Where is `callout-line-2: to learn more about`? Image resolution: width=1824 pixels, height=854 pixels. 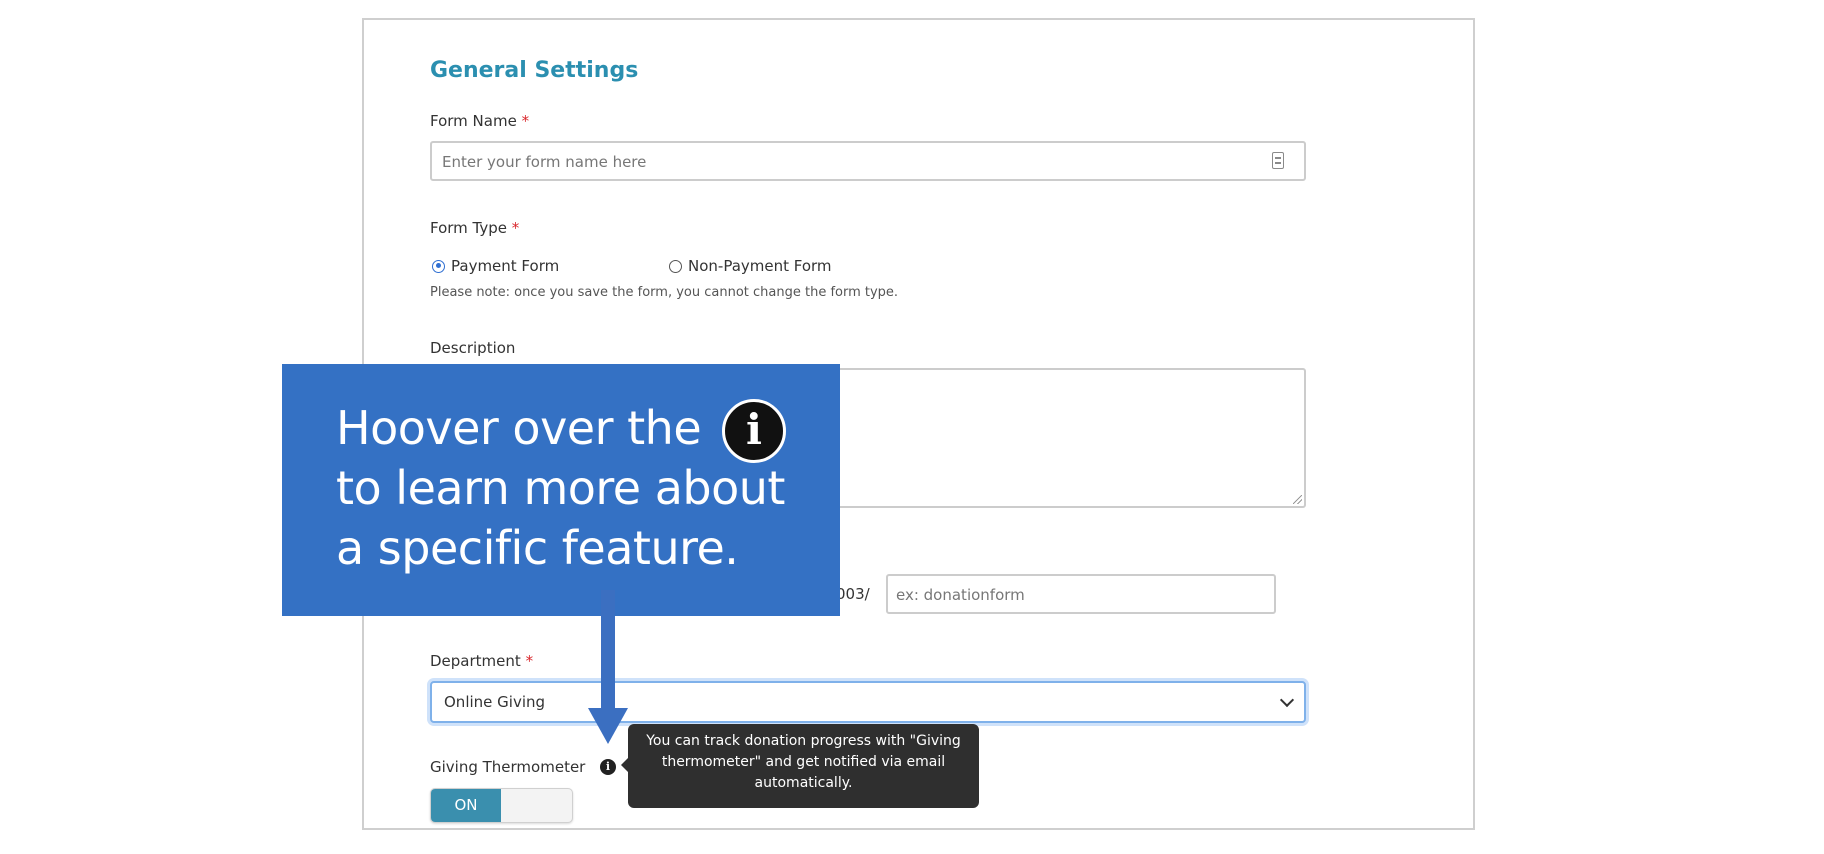 callout-line-2: to learn more about is located at coordinates (560, 488).